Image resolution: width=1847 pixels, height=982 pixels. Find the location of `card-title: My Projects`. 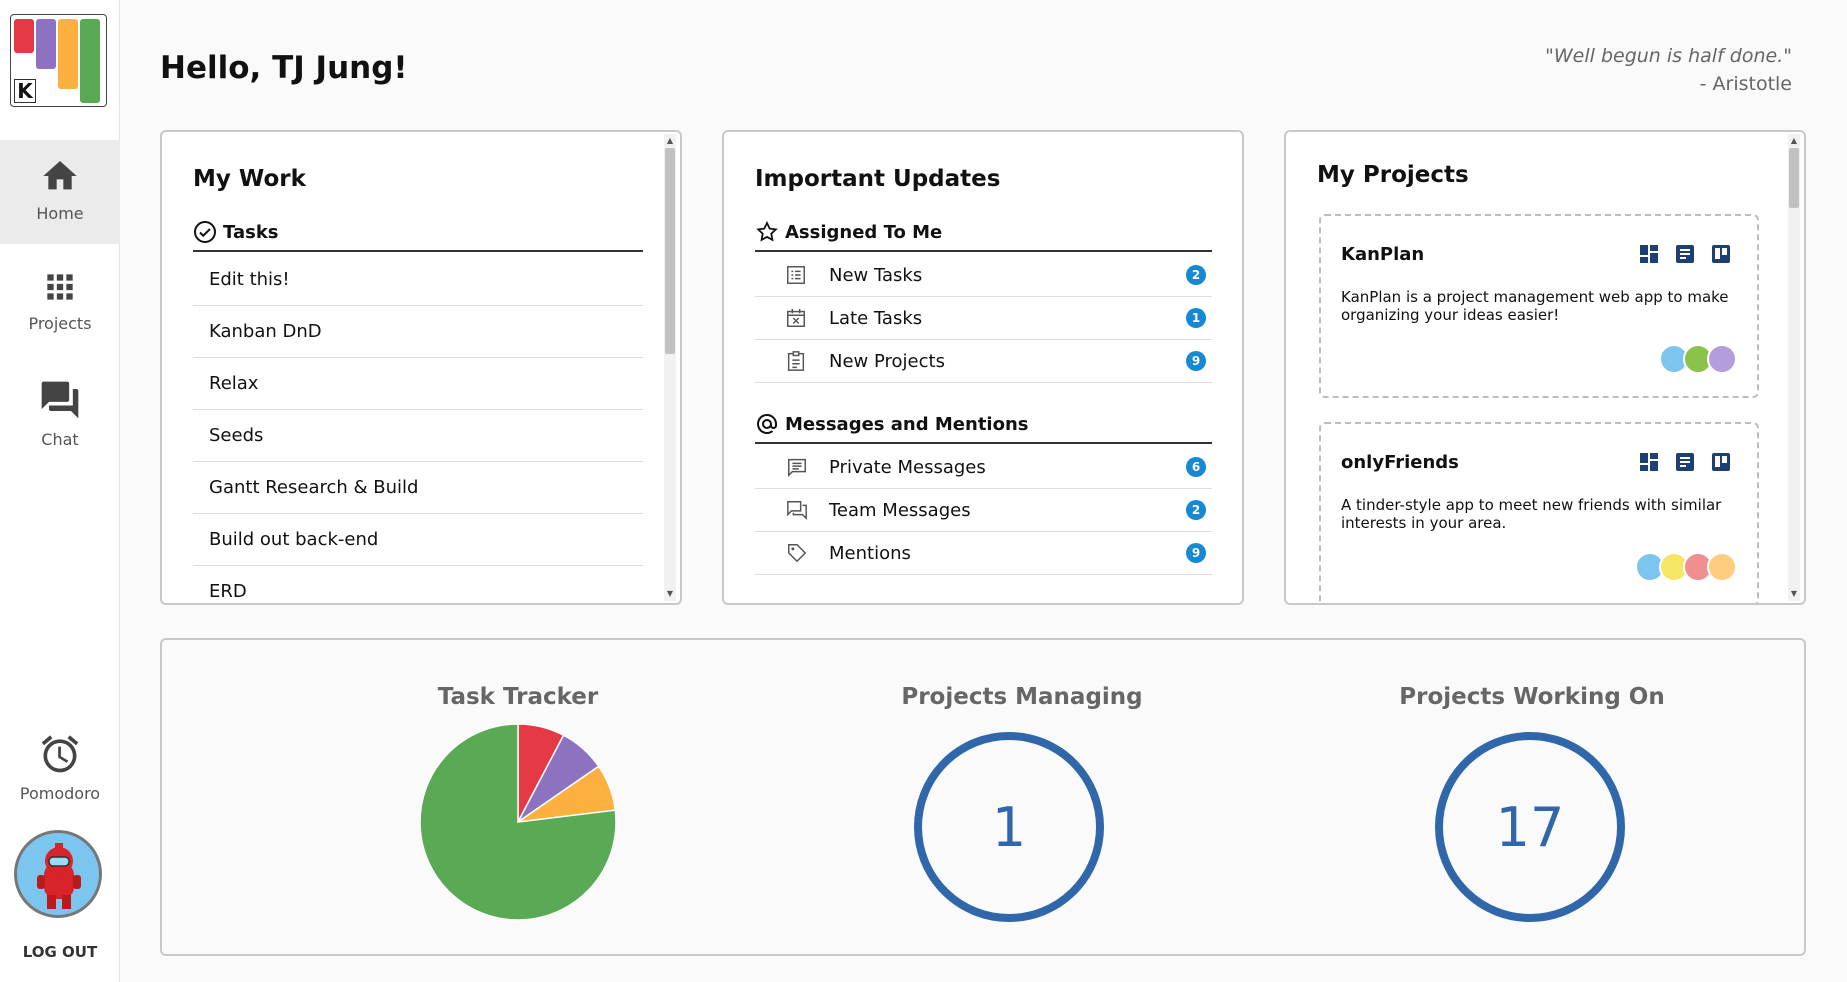

card-title: My Projects is located at coordinates (1393, 175).